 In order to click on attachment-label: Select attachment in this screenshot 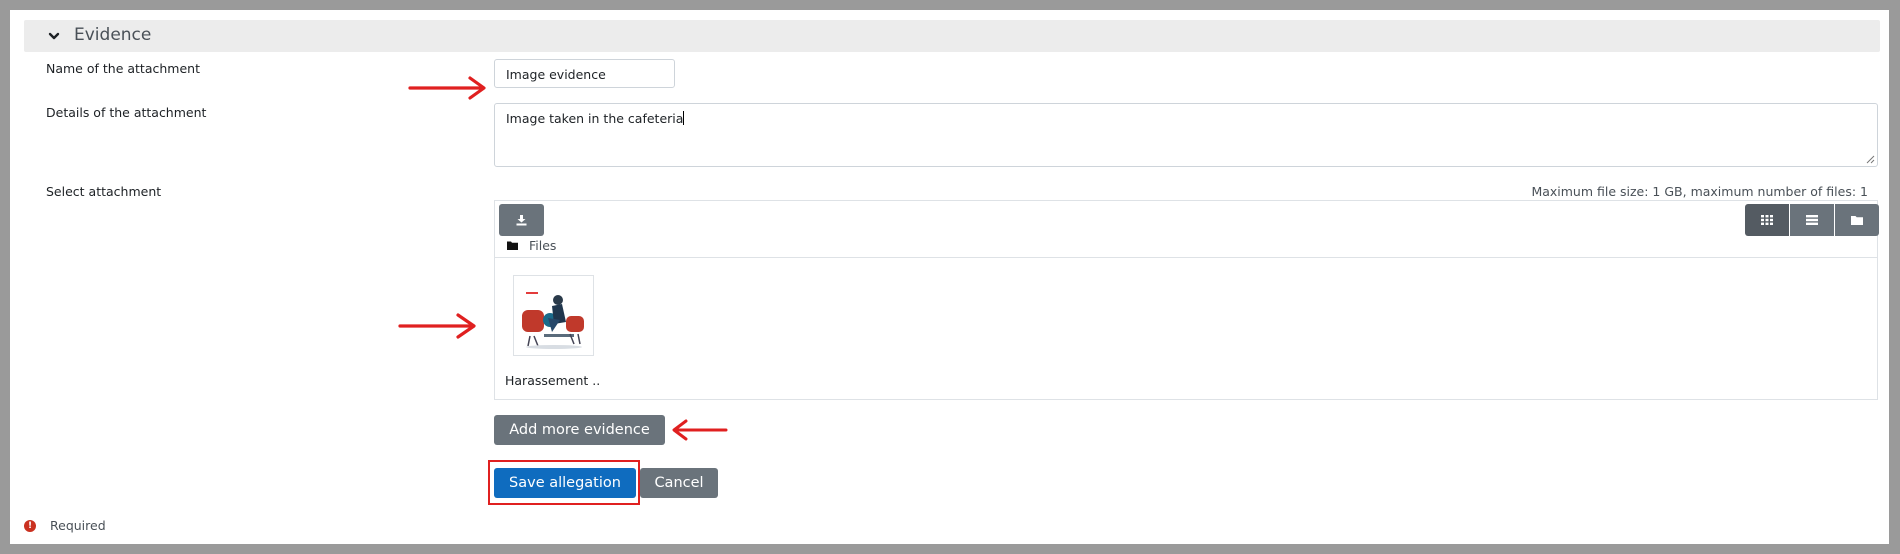, I will do `click(104, 191)`.